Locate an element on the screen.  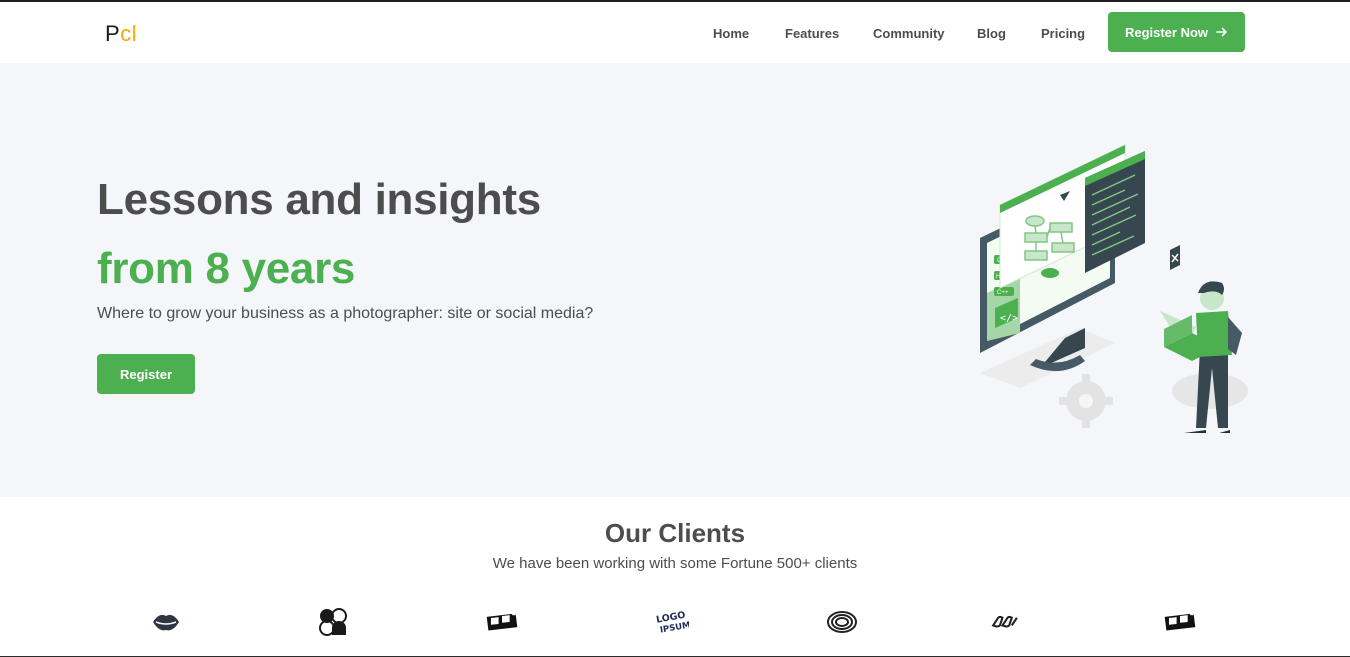
register-button: Register is located at coordinates (146, 374).